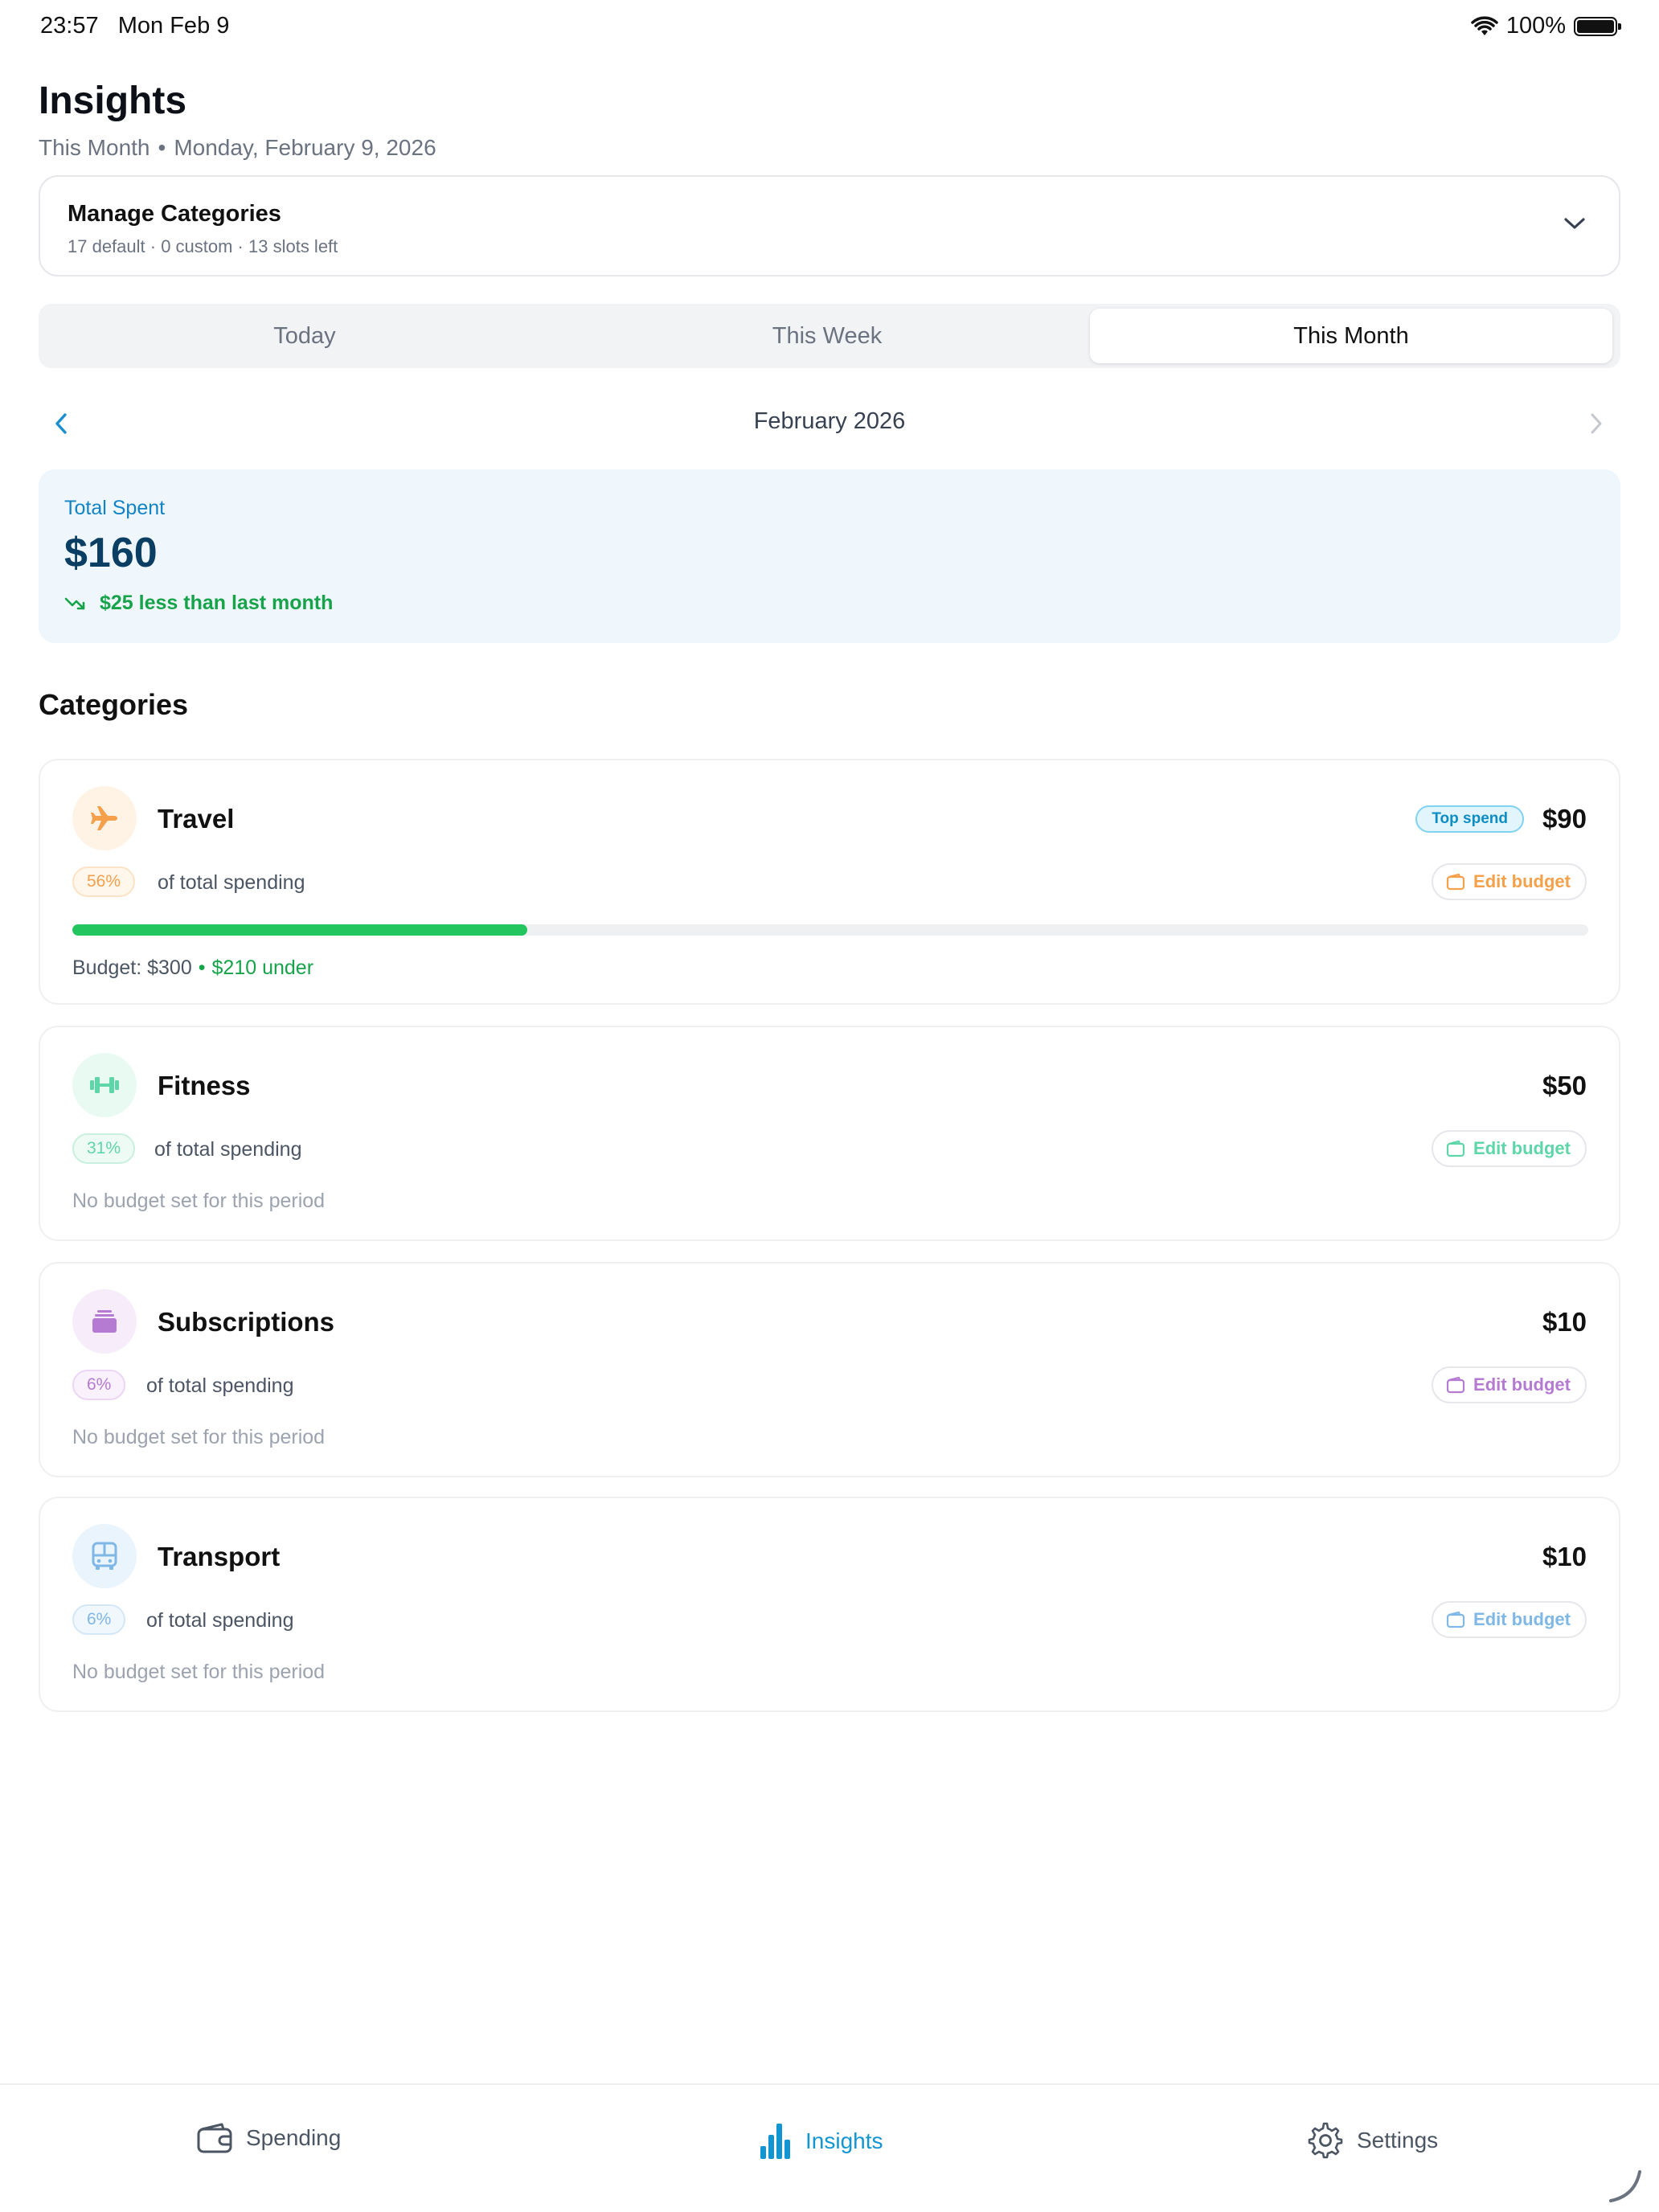 This screenshot has height=2212, width=1659. I want to click on top-spend-badge: Top spend, so click(1469, 819).